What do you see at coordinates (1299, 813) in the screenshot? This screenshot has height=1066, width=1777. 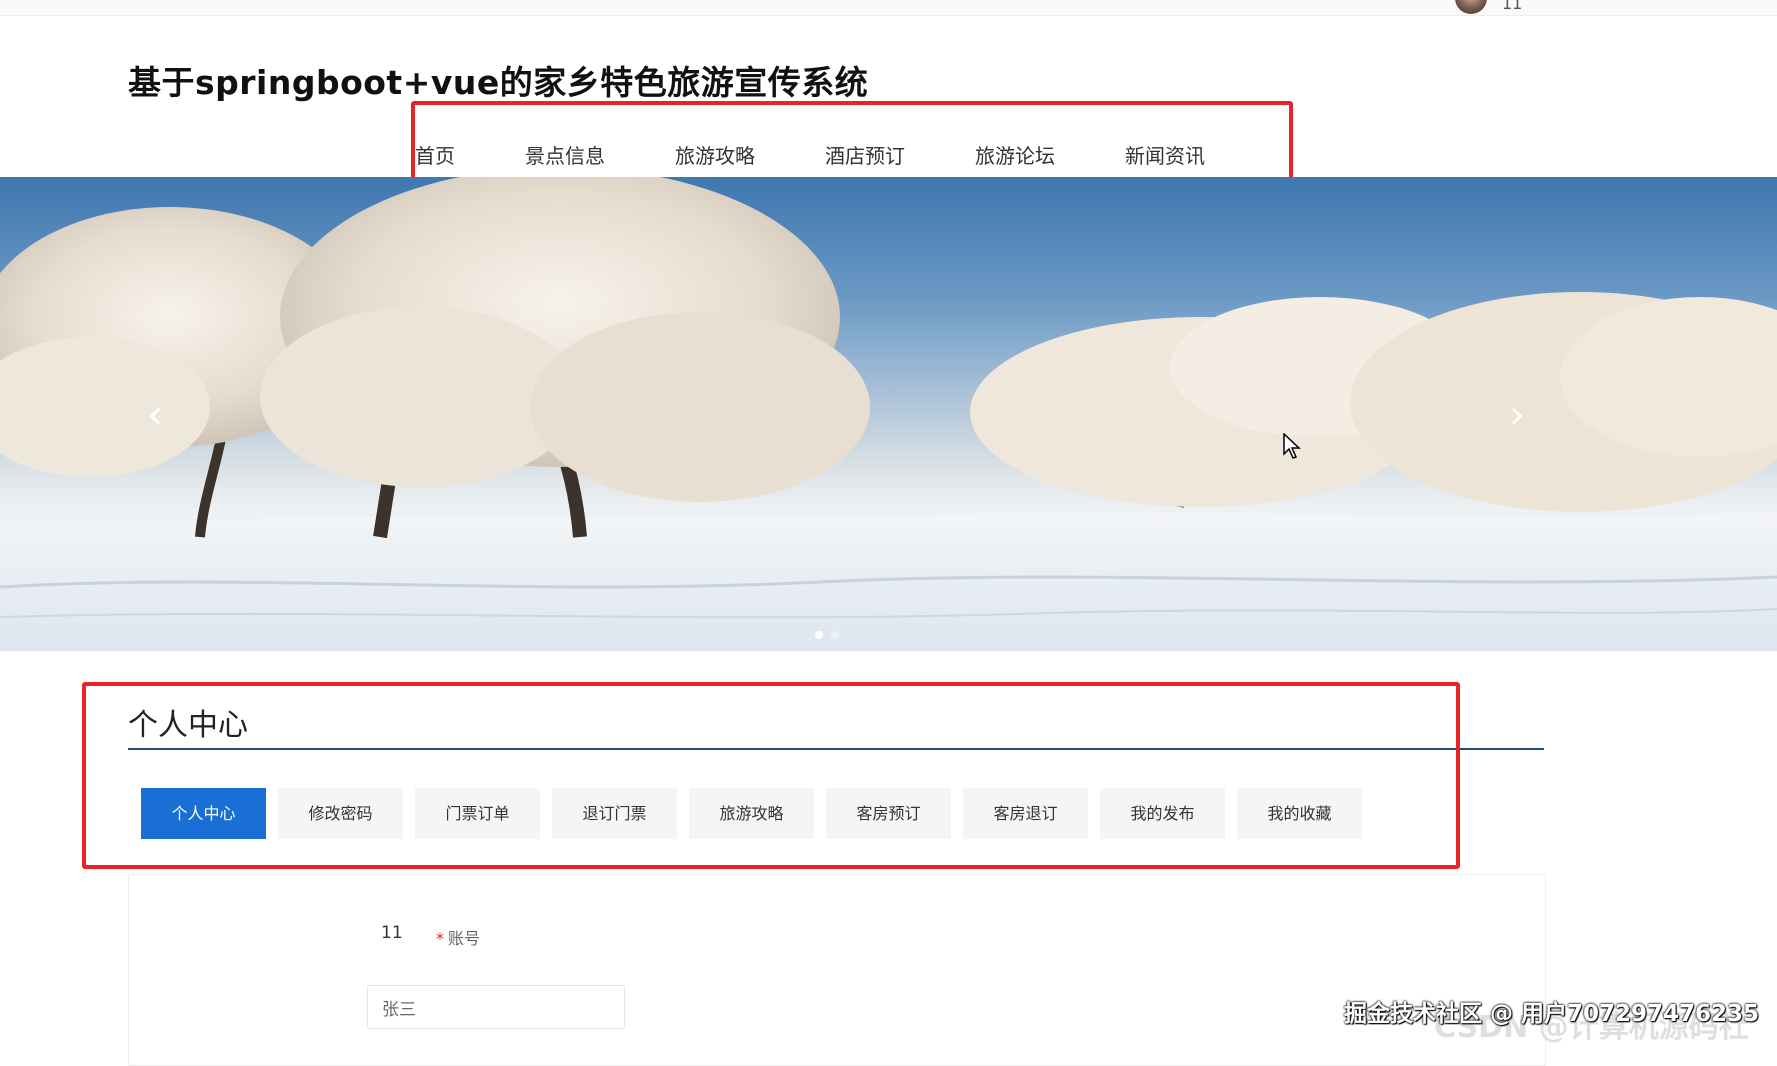 I see `tab-my-favorites: 我的收藏` at bounding box center [1299, 813].